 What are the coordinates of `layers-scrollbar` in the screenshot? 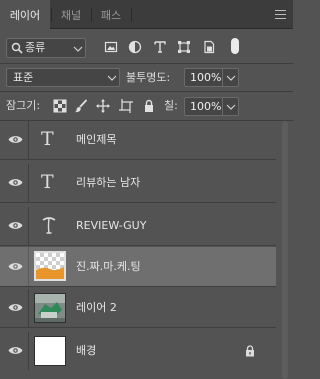 It's located at (285, 250).